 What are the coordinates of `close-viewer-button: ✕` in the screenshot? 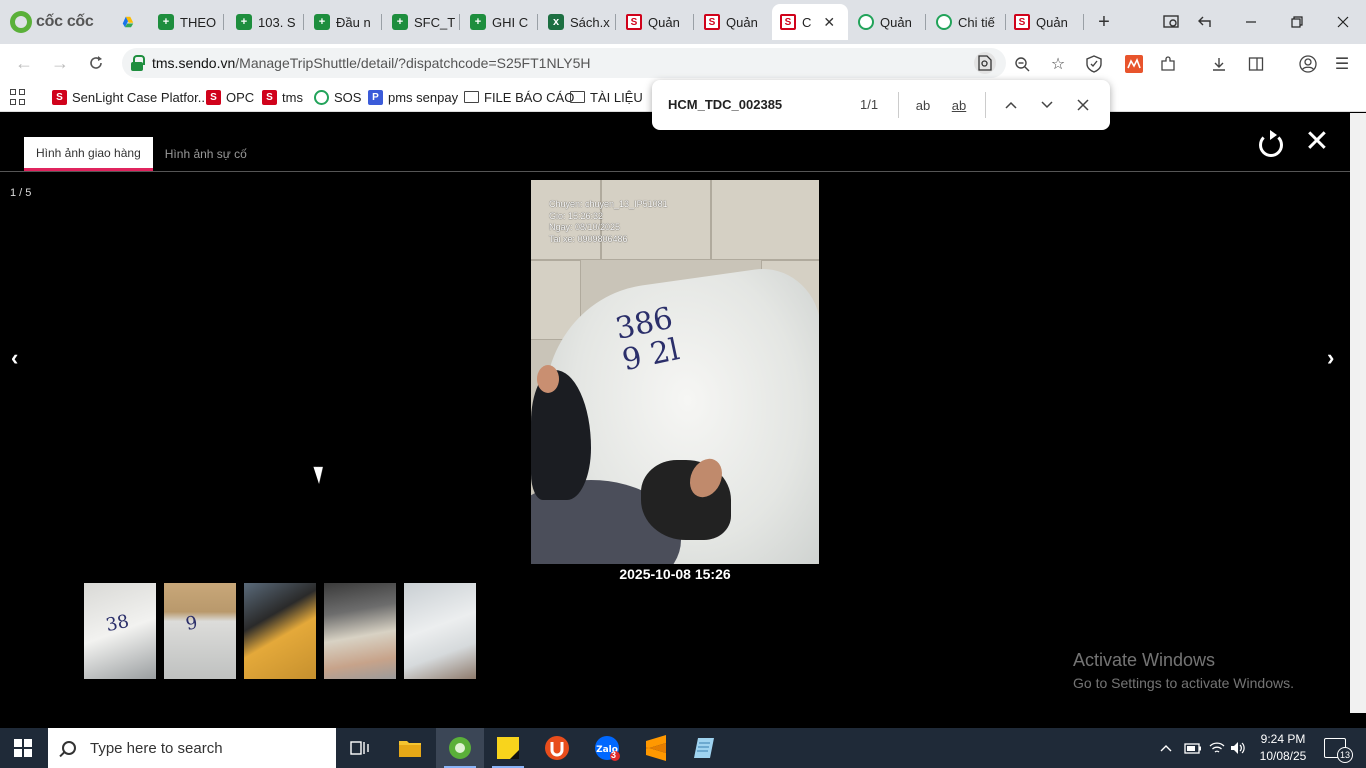 It's located at (1317, 142).